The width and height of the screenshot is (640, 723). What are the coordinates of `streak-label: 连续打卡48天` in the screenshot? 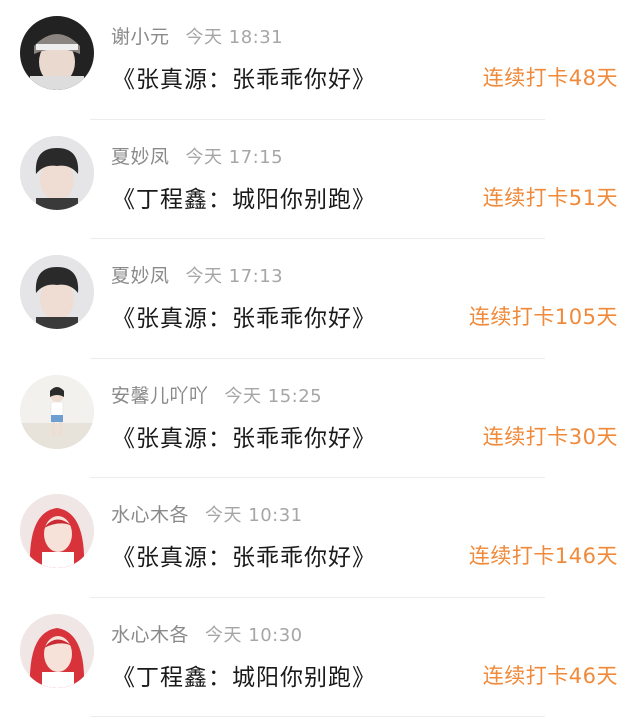 It's located at (550, 78).